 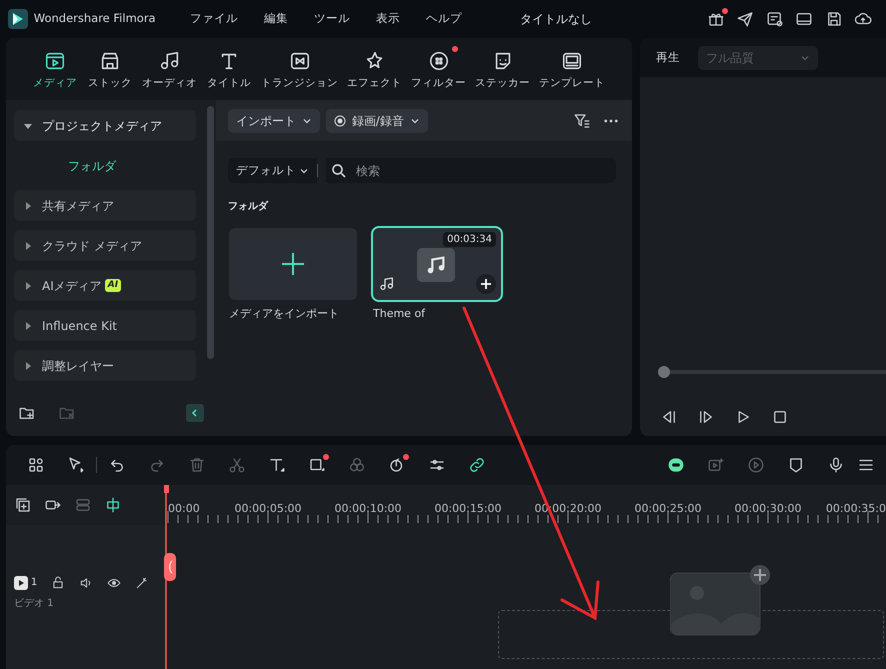 What do you see at coordinates (34, 604) in the screenshot?
I see `track-name: ビデオ 1` at bounding box center [34, 604].